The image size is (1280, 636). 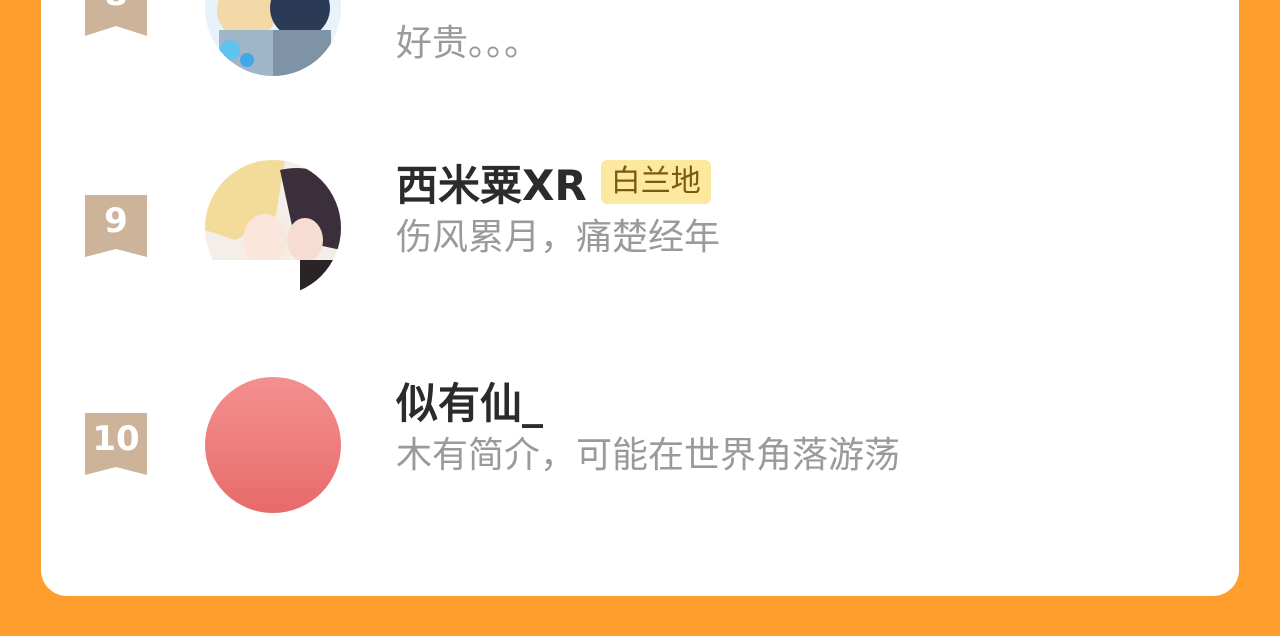 What do you see at coordinates (116, 439) in the screenshot?
I see `rank-number: 10` at bounding box center [116, 439].